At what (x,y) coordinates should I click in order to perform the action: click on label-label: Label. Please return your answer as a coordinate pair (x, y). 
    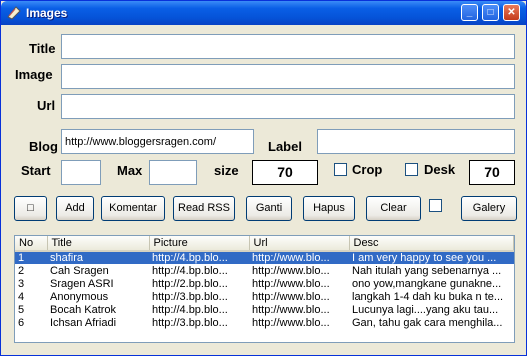
    Looking at the image, I should click on (285, 146).